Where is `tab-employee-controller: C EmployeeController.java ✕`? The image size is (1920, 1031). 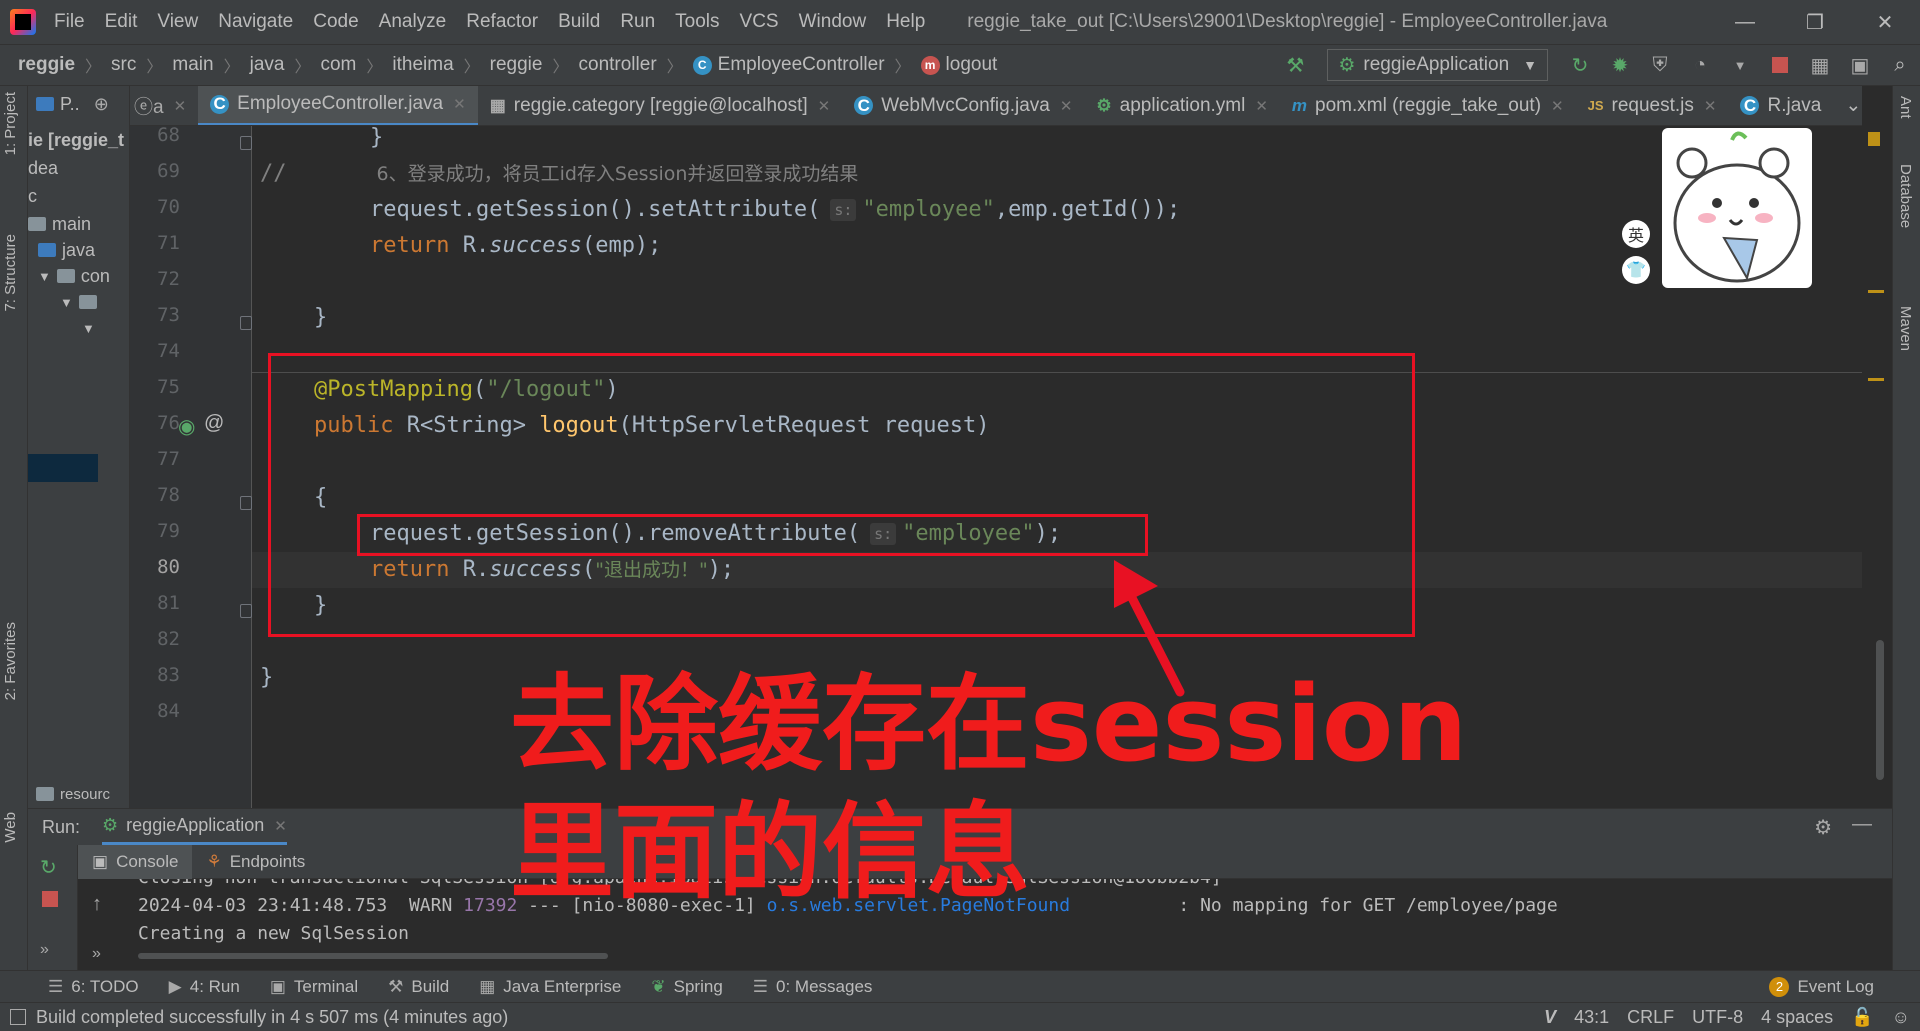 tab-employee-controller: C EmployeeController.java ✕ is located at coordinates (338, 105).